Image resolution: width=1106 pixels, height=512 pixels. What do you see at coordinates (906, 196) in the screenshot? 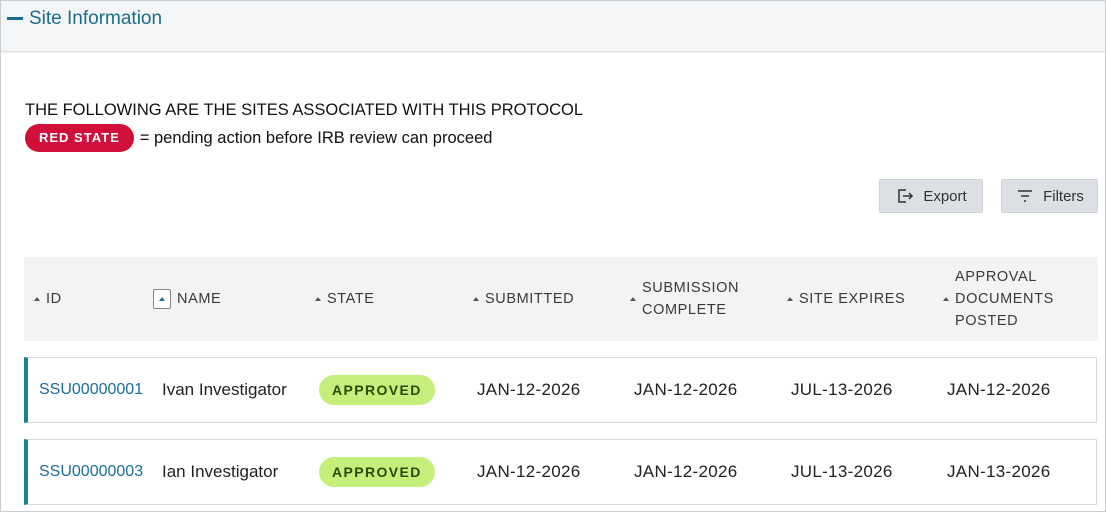
I see `export-icon` at bounding box center [906, 196].